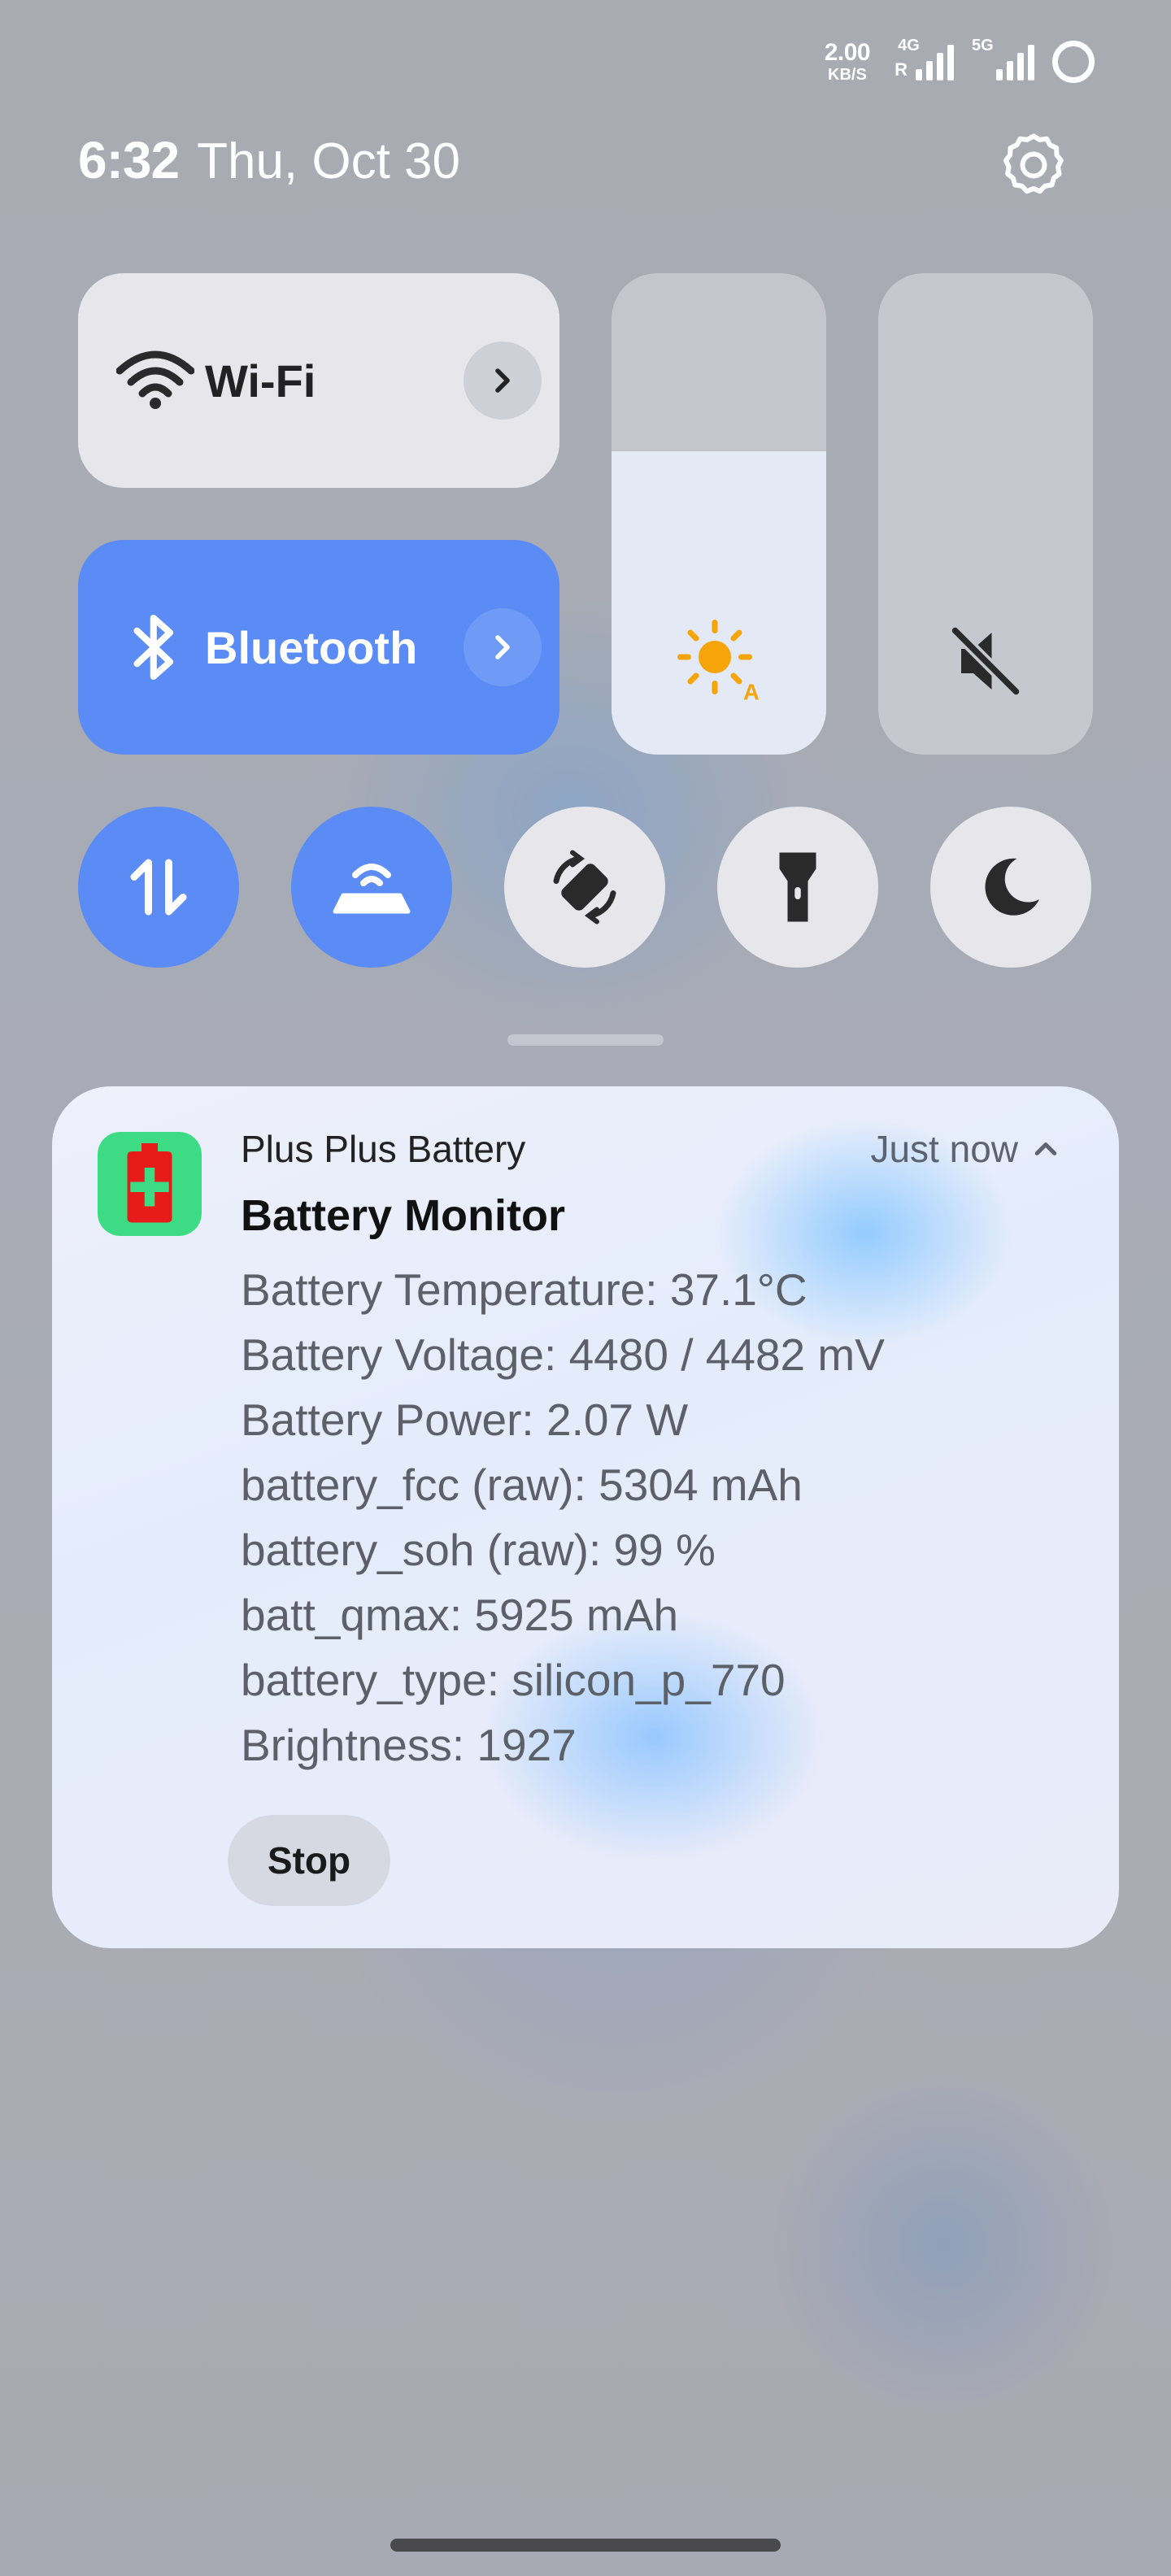 This screenshot has width=1171, height=2576. What do you see at coordinates (312, 647) in the screenshot?
I see `bluetooth-label: Bluetooth` at bounding box center [312, 647].